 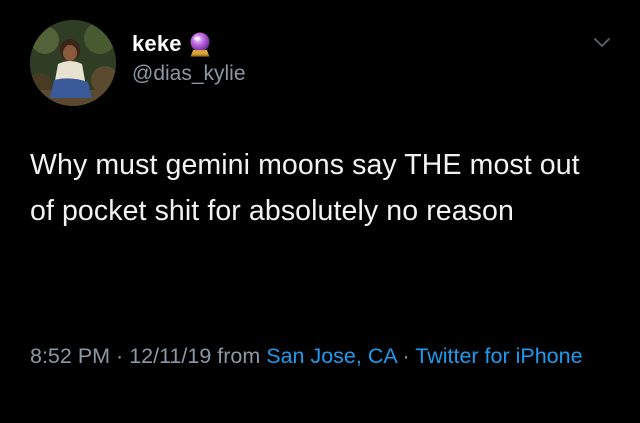 I want to click on avatar, so click(x=73, y=63).